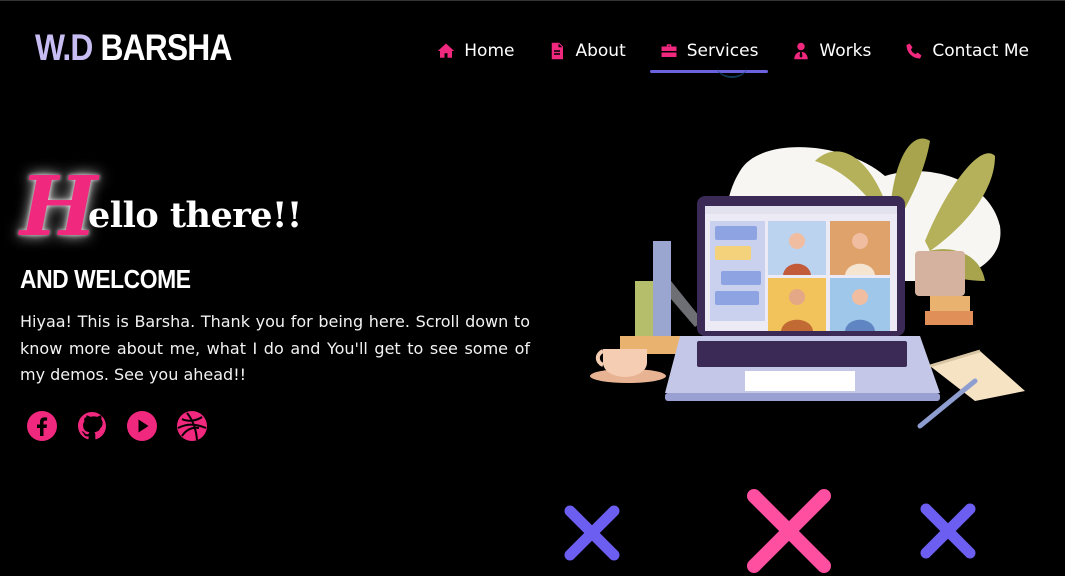 The width and height of the screenshot is (1065, 576). I want to click on github-icon, so click(92, 425).